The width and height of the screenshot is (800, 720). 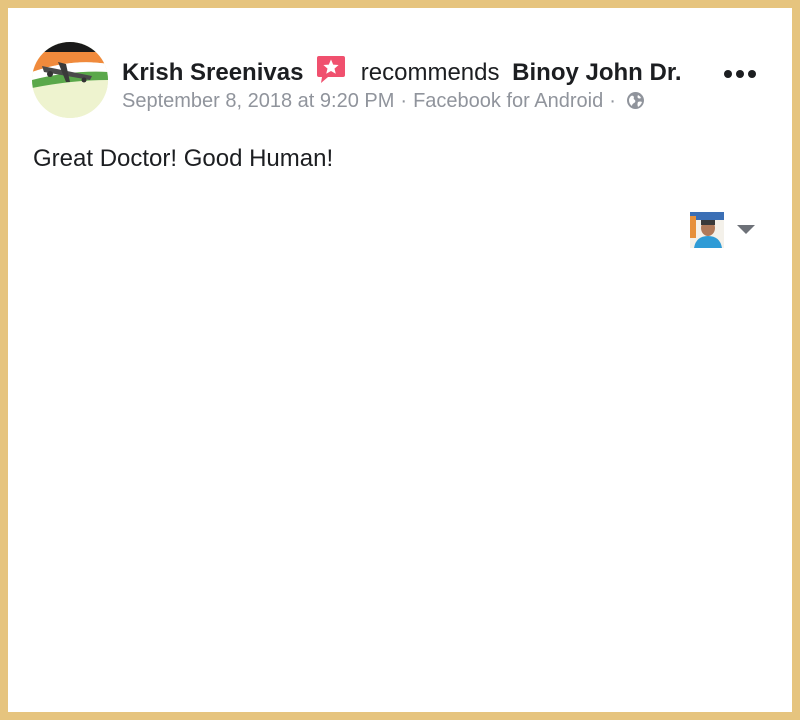 I want to click on recommendation-star-icon, so click(x=331, y=69).